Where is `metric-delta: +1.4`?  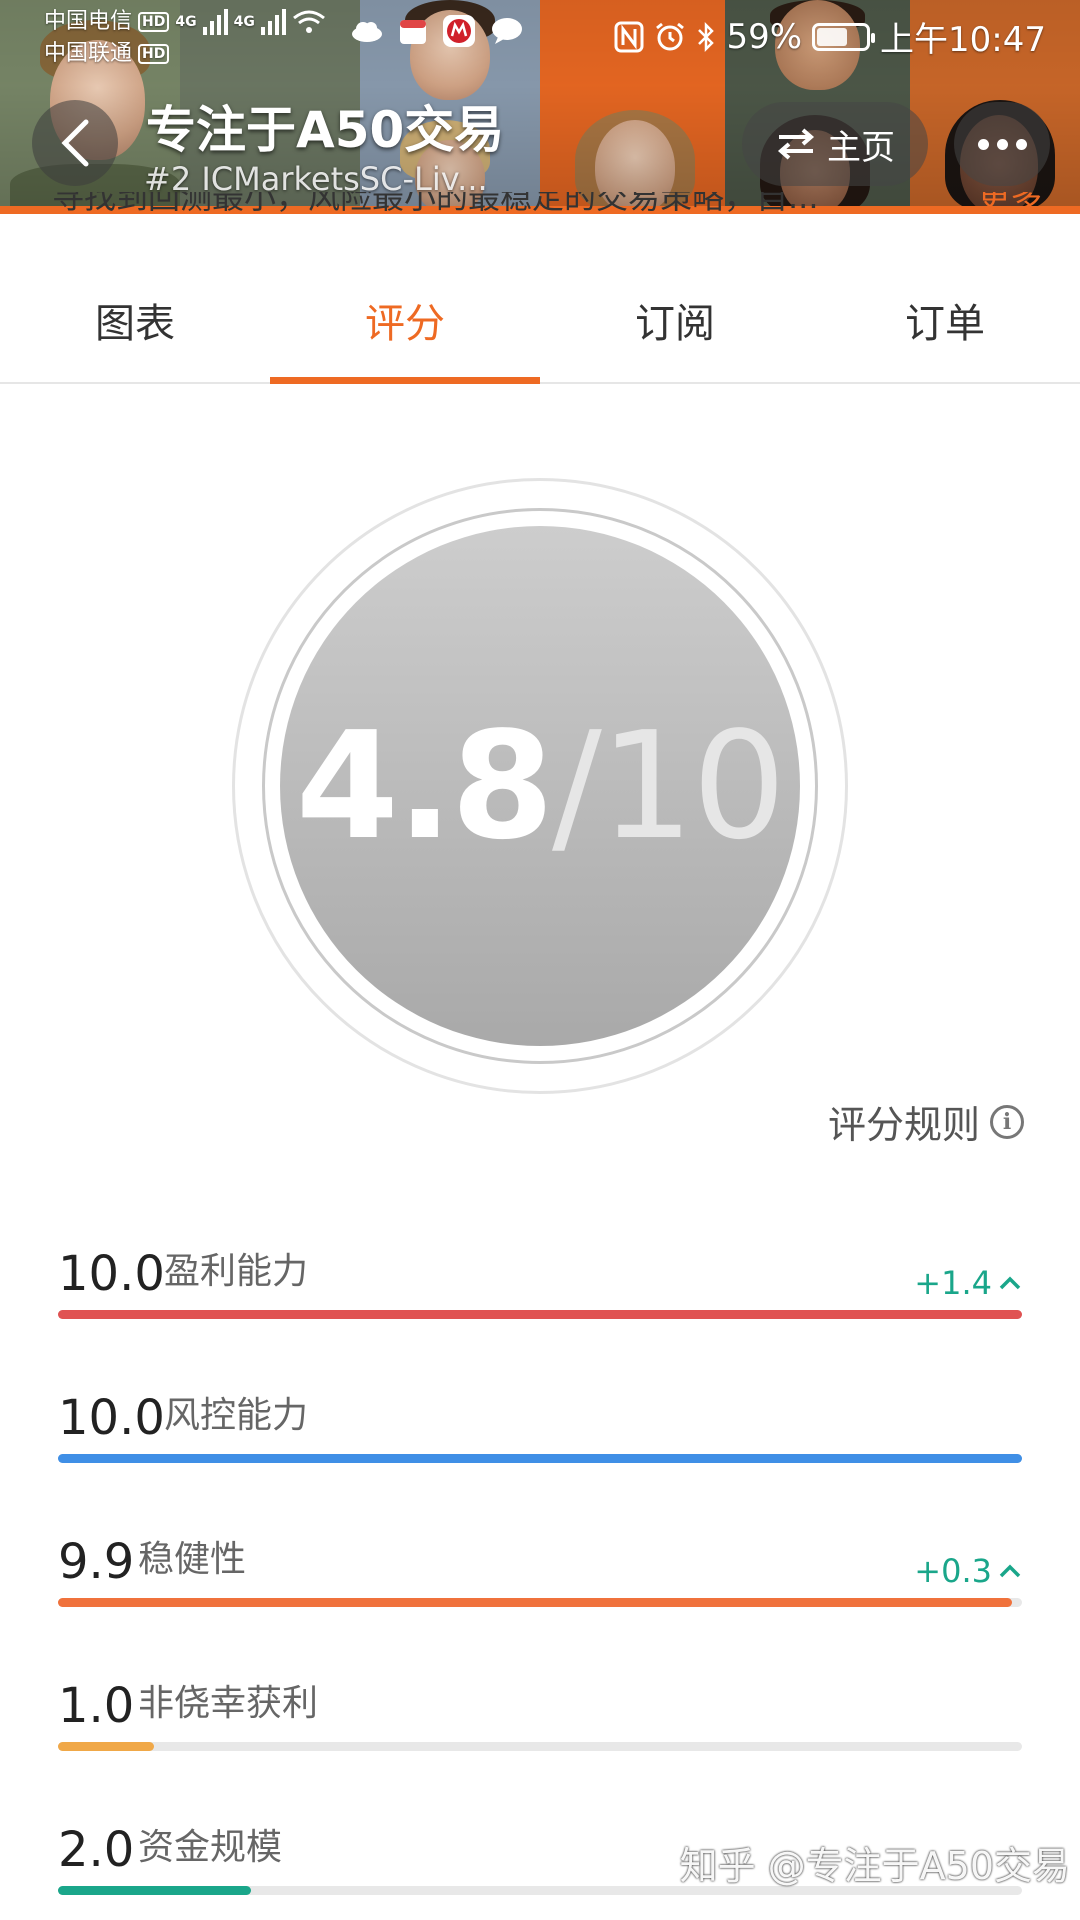 metric-delta: +1.4 is located at coordinates (968, 1283).